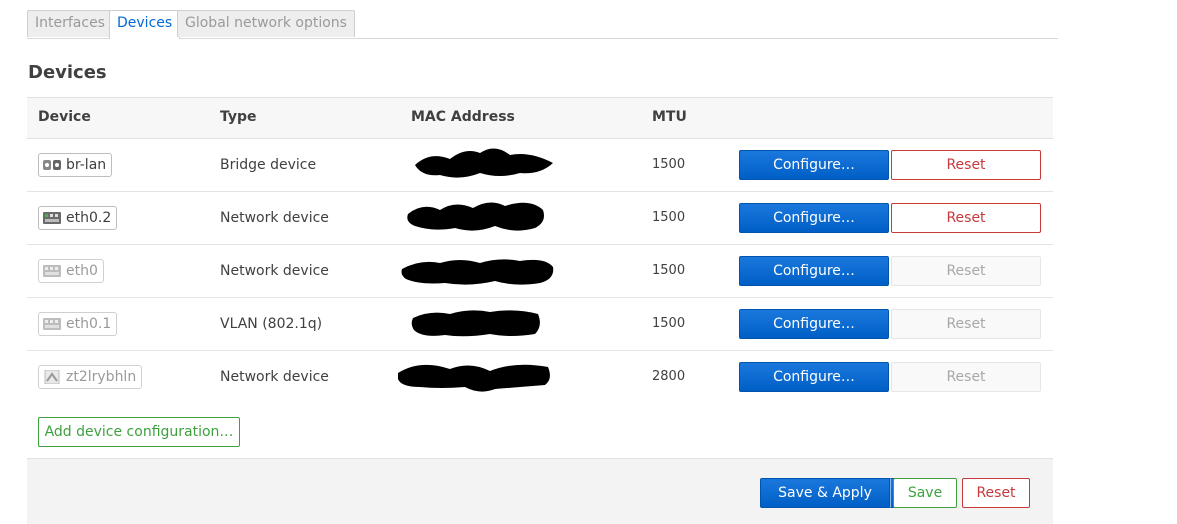 The width and height of the screenshot is (1177, 524). I want to click on header-type: Type, so click(238, 117).